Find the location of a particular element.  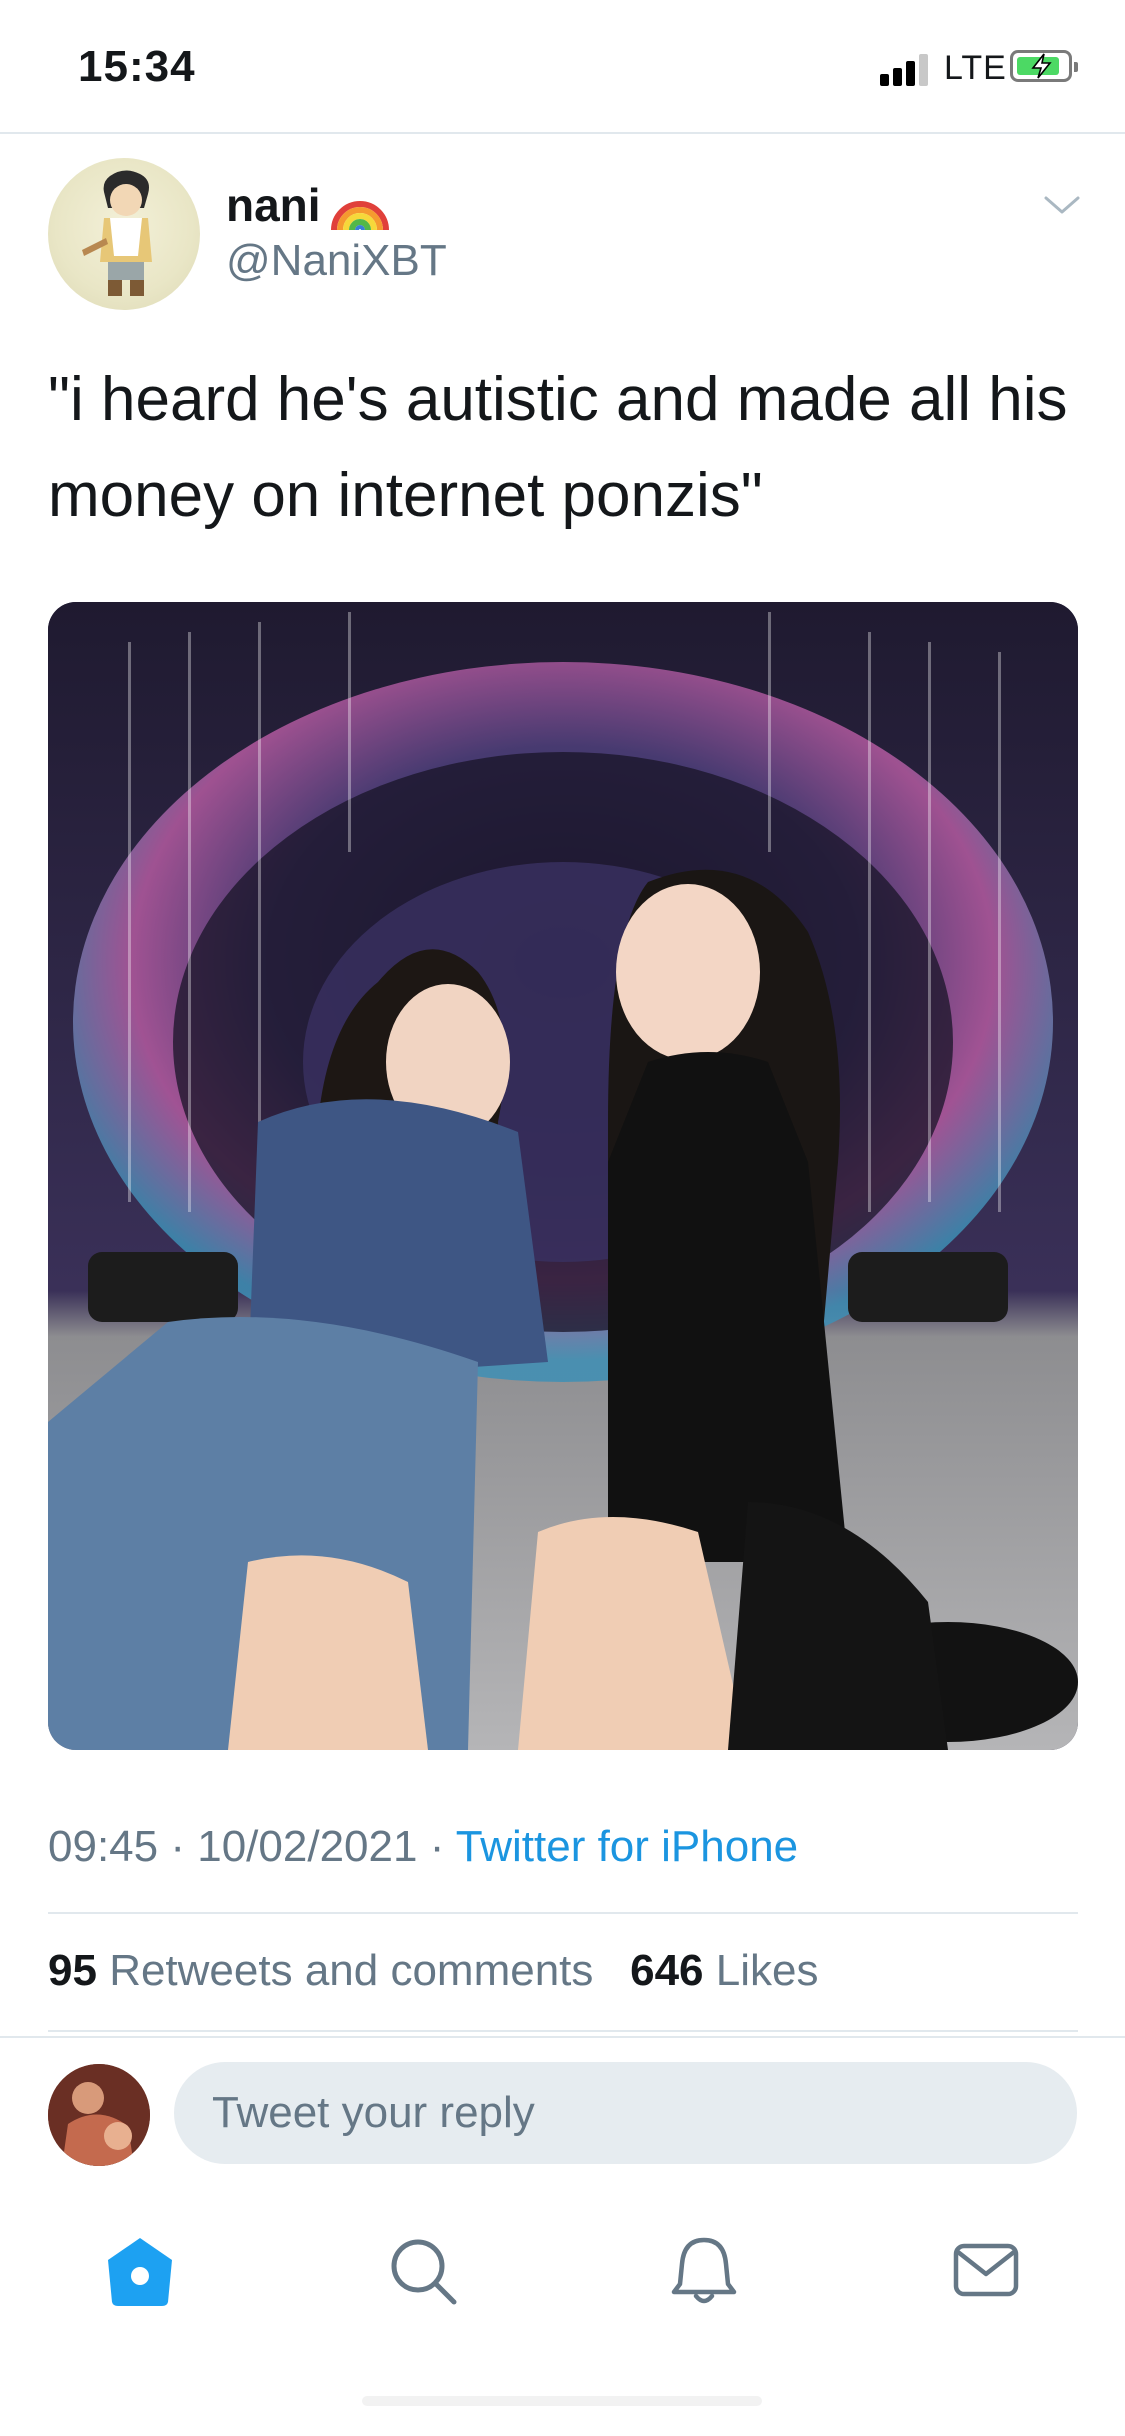

search-icon is located at coordinates (422, 2270).